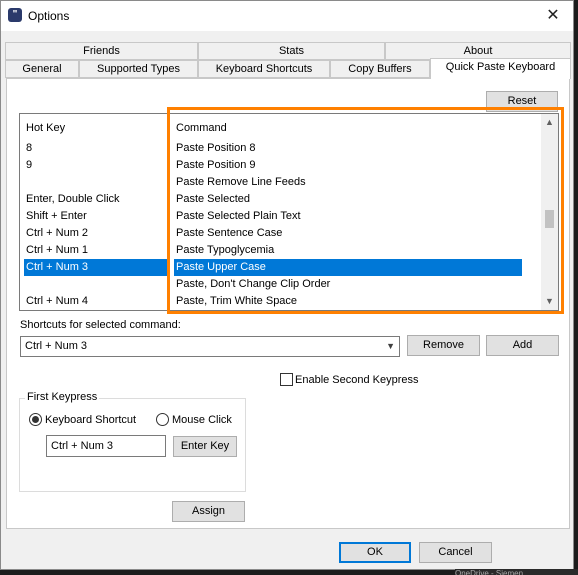 The height and width of the screenshot is (575, 578). What do you see at coordinates (49, 16) in the screenshot?
I see `window-title: Options` at bounding box center [49, 16].